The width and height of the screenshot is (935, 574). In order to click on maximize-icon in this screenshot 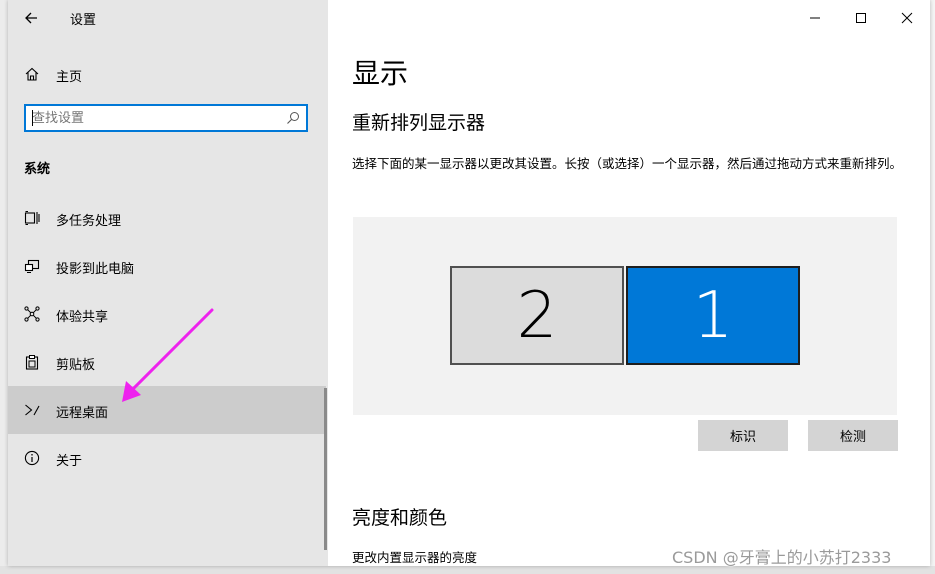, I will do `click(861, 18)`.